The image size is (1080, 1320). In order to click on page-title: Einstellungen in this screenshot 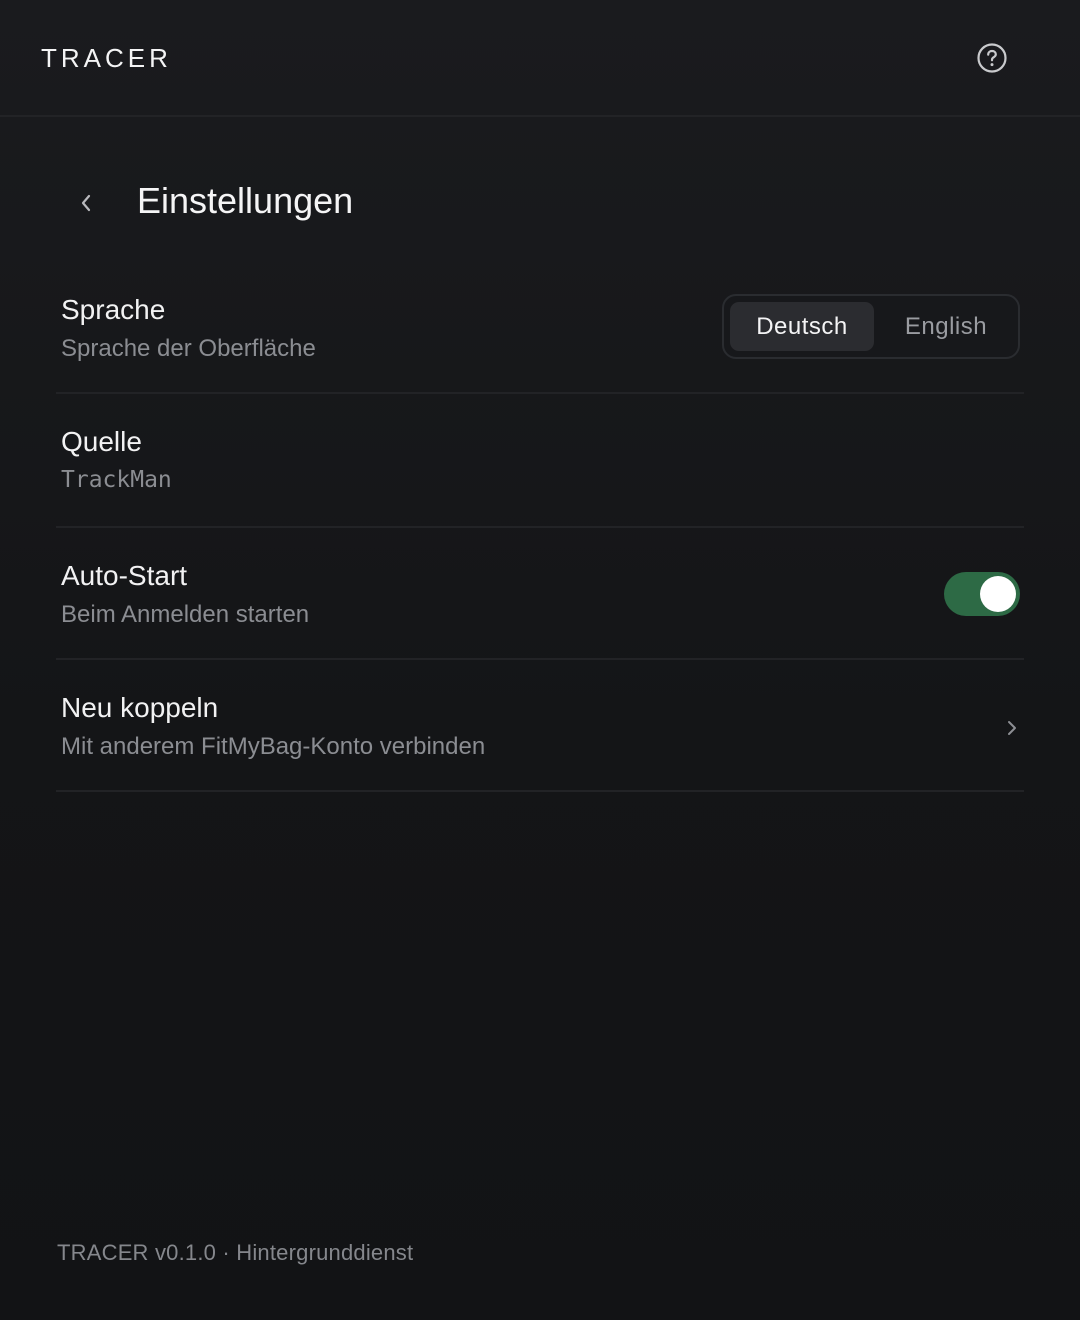, I will do `click(245, 200)`.